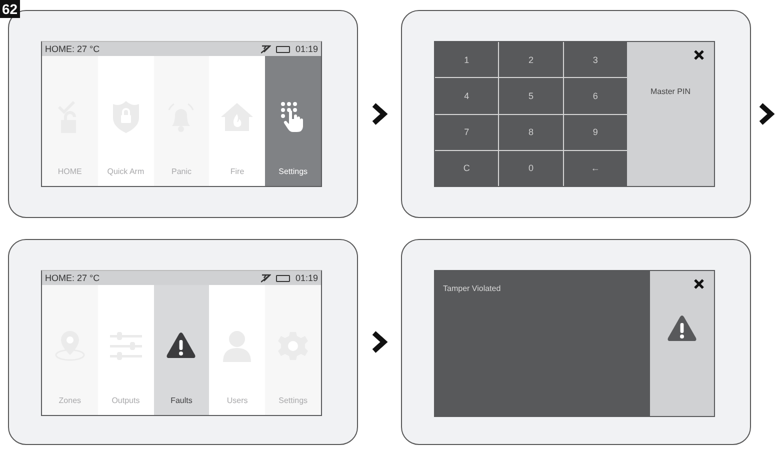 This screenshot has width=776, height=449. What do you see at coordinates (595, 96) in the screenshot?
I see `keypad-key: 6` at bounding box center [595, 96].